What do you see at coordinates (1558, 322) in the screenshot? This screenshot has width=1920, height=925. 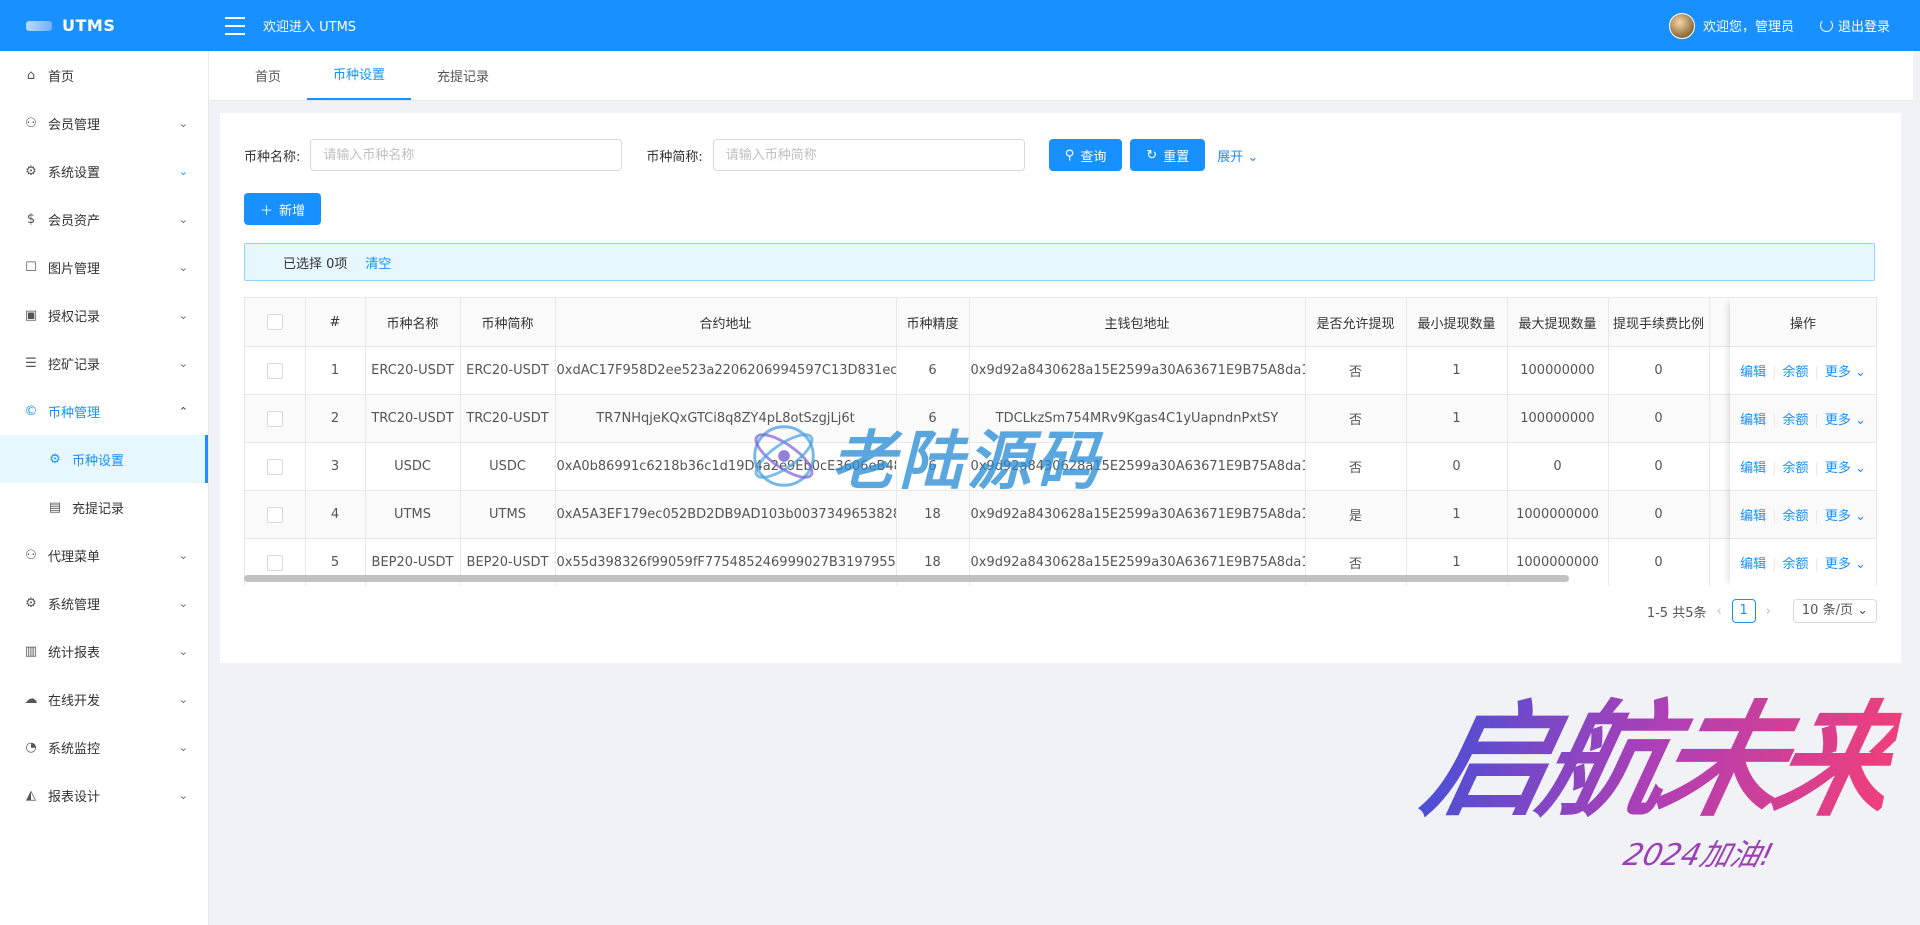 I see `column-header: 最大提现数量` at bounding box center [1558, 322].